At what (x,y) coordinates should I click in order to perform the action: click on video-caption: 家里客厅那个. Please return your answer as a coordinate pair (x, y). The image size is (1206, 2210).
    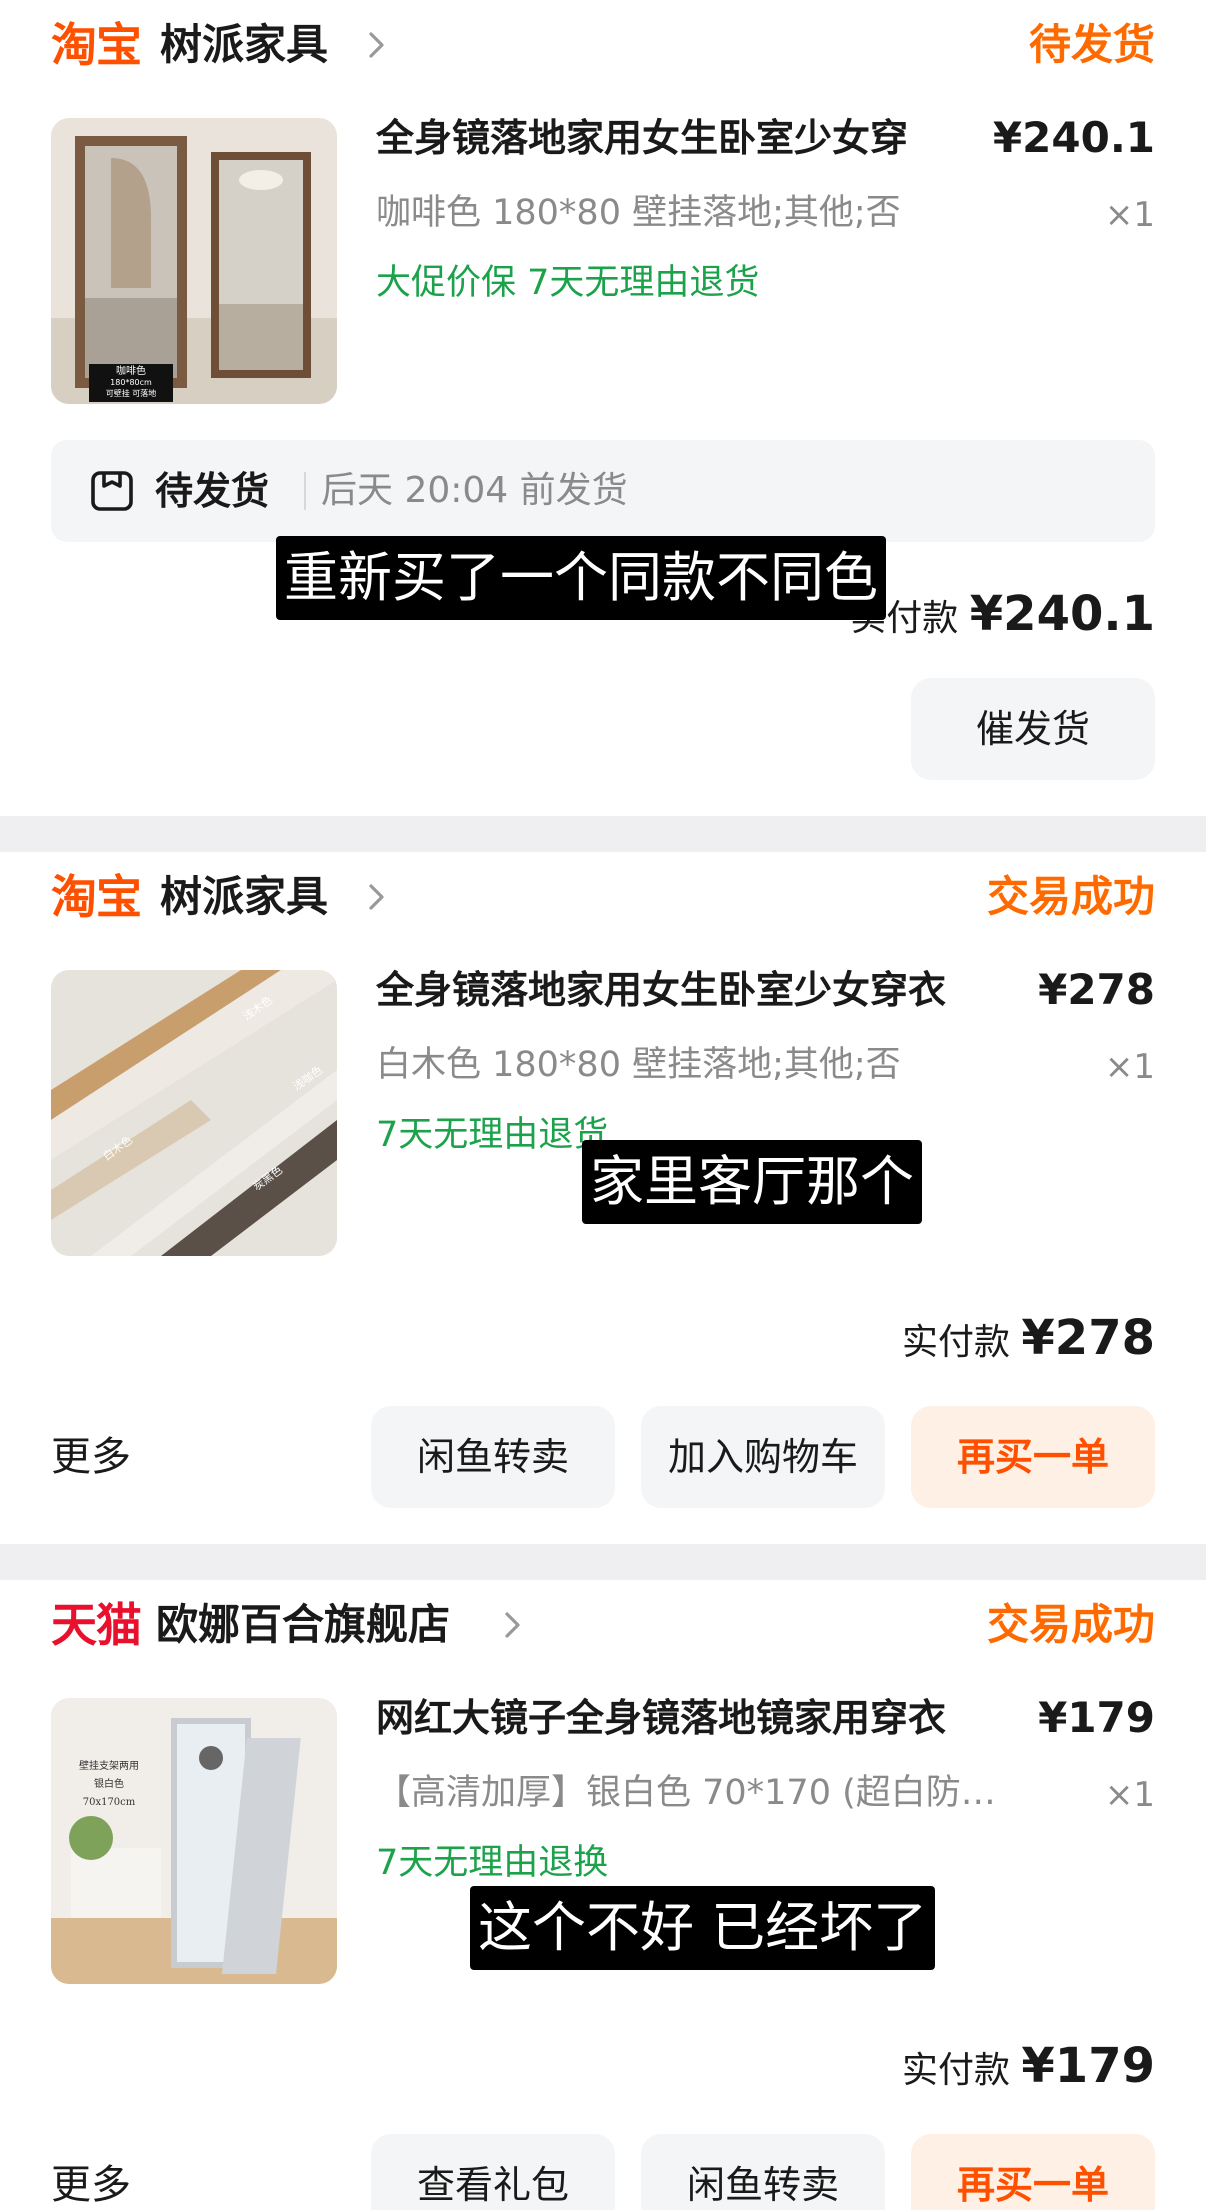
    Looking at the image, I should click on (752, 1182).